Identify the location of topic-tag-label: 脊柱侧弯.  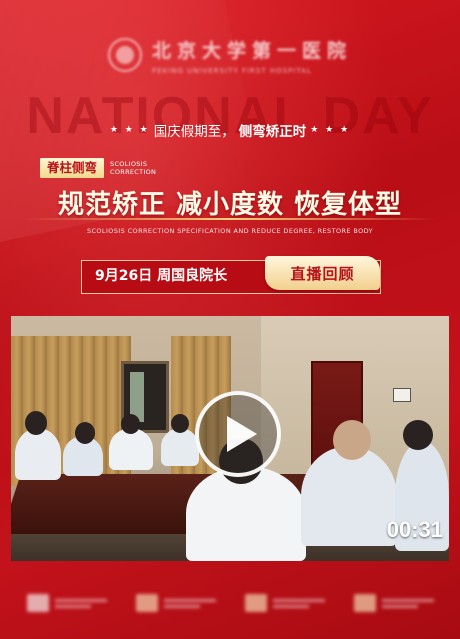
(72, 168).